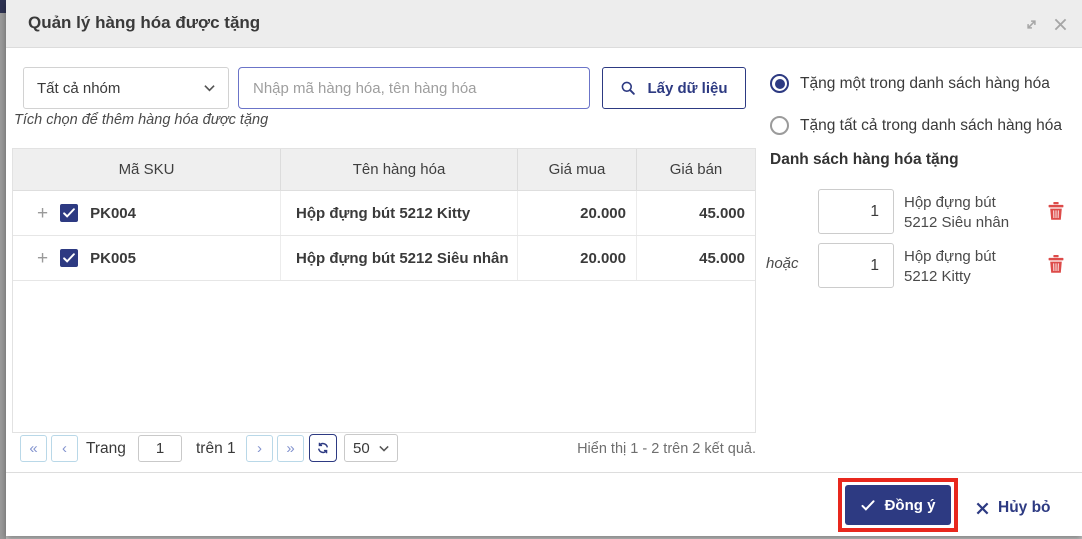 This screenshot has width=1082, height=539. What do you see at coordinates (544, 472) in the screenshot?
I see `footer-divider` at bounding box center [544, 472].